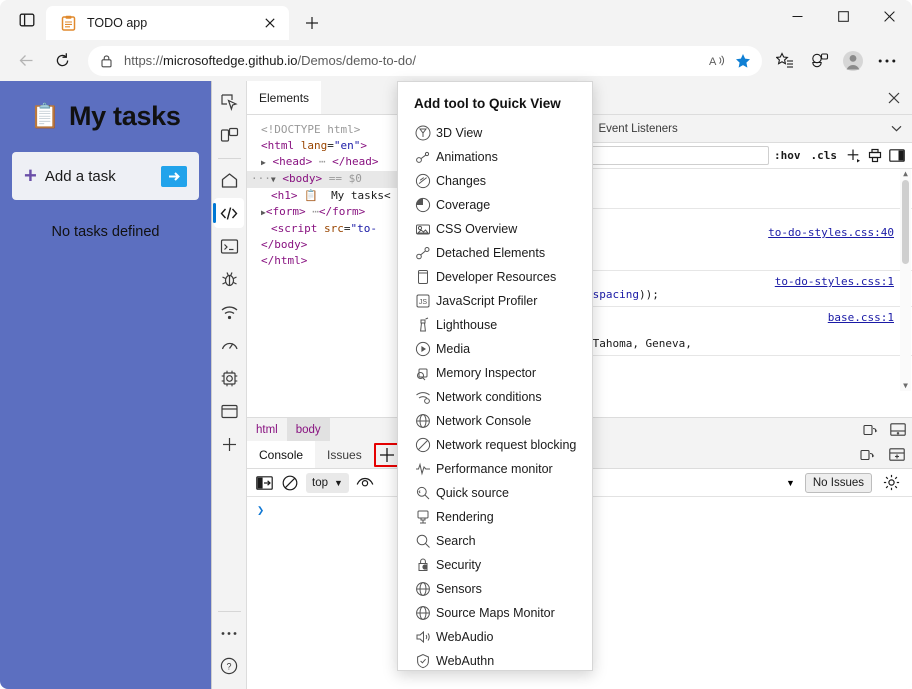  I want to click on filter-caret-icon: ▼, so click(790, 483).